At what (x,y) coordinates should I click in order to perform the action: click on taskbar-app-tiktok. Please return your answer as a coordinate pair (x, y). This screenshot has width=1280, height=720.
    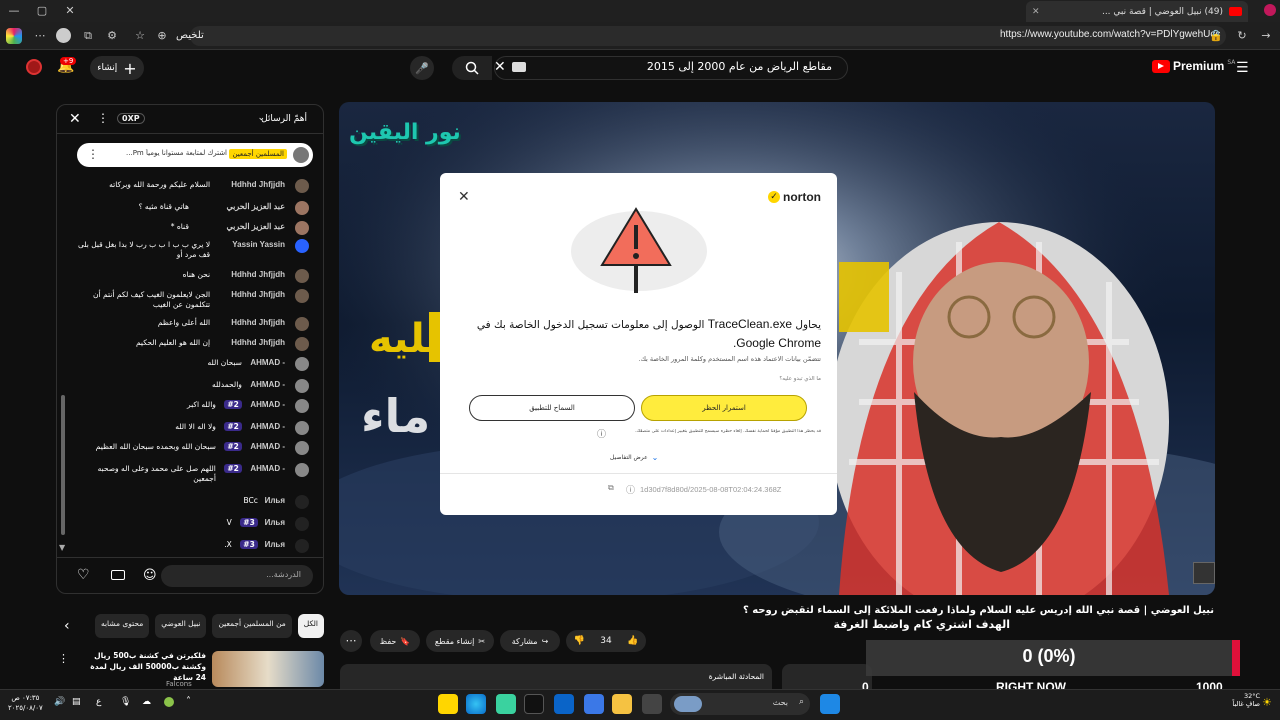
    Looking at the image, I should click on (534, 704).